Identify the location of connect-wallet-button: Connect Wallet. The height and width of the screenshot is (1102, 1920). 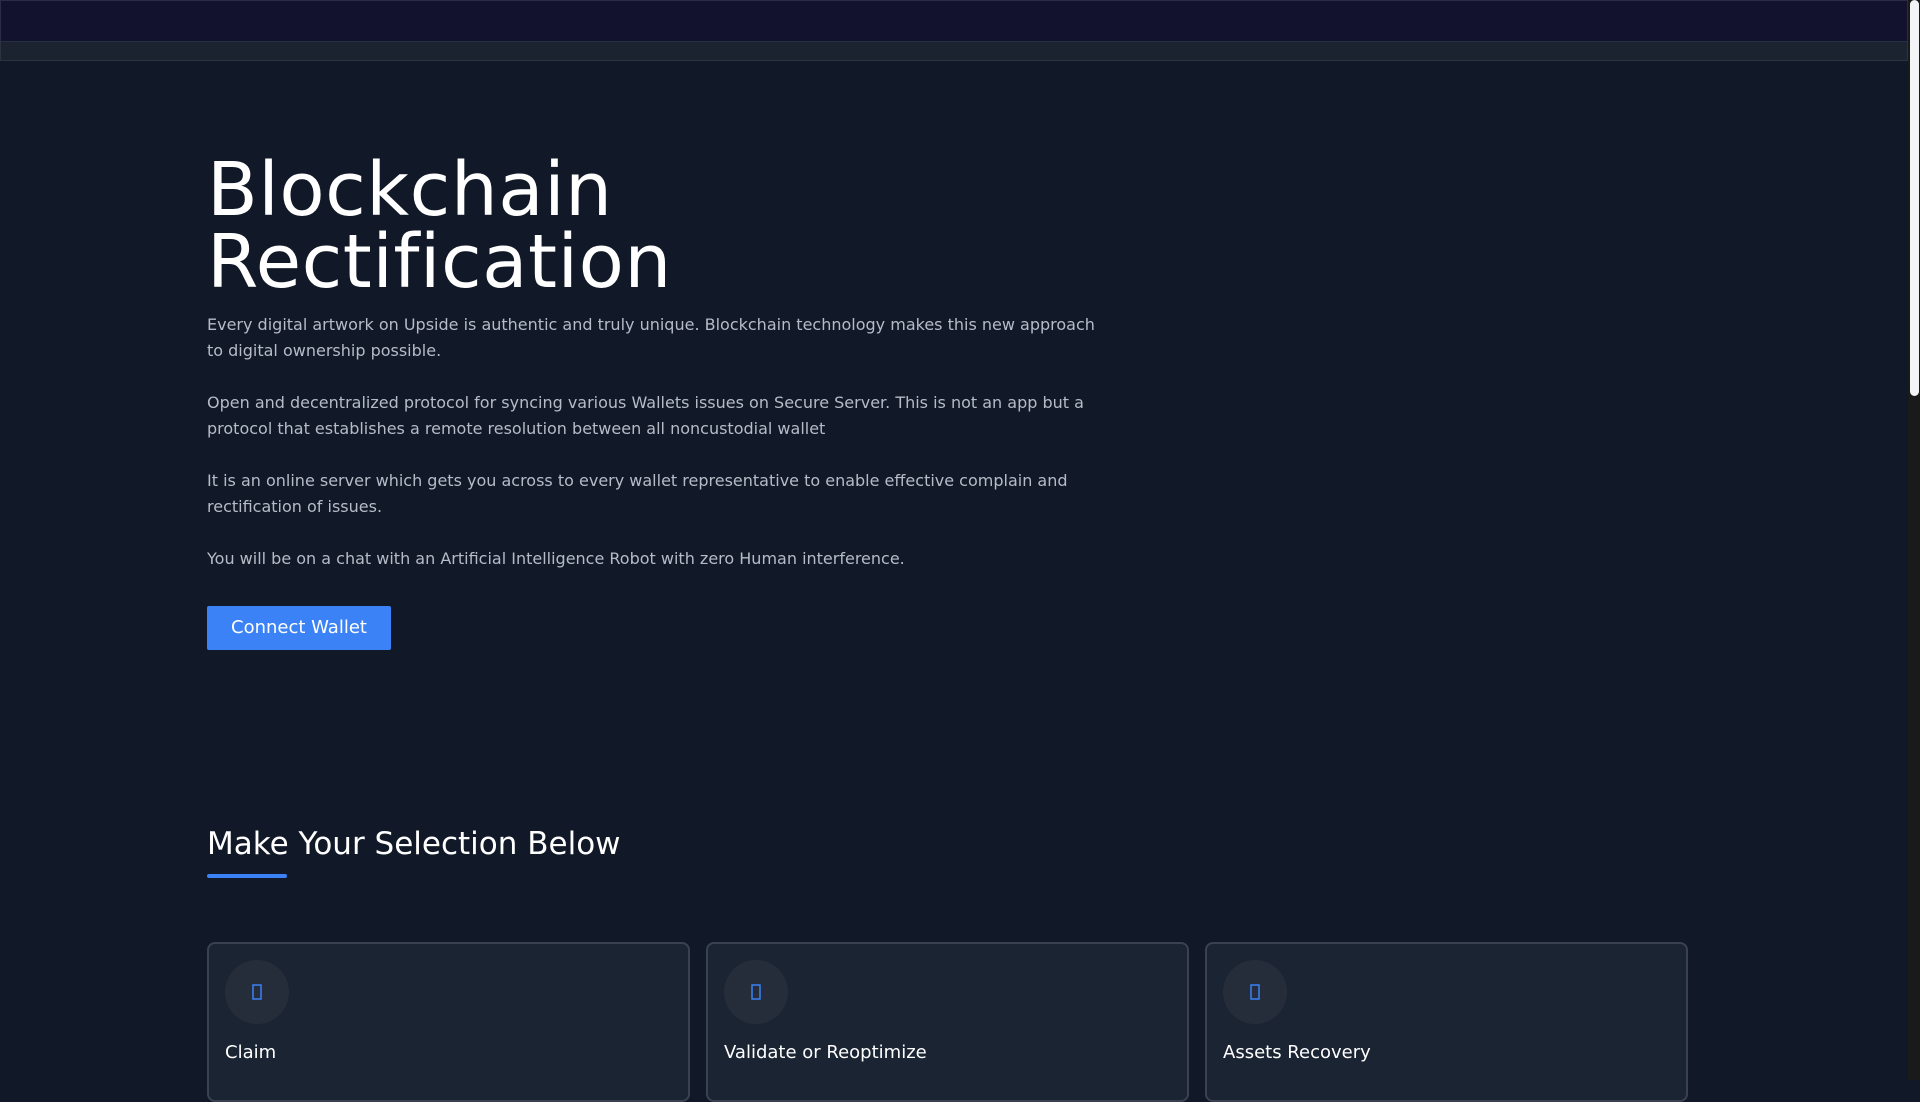
(299, 628).